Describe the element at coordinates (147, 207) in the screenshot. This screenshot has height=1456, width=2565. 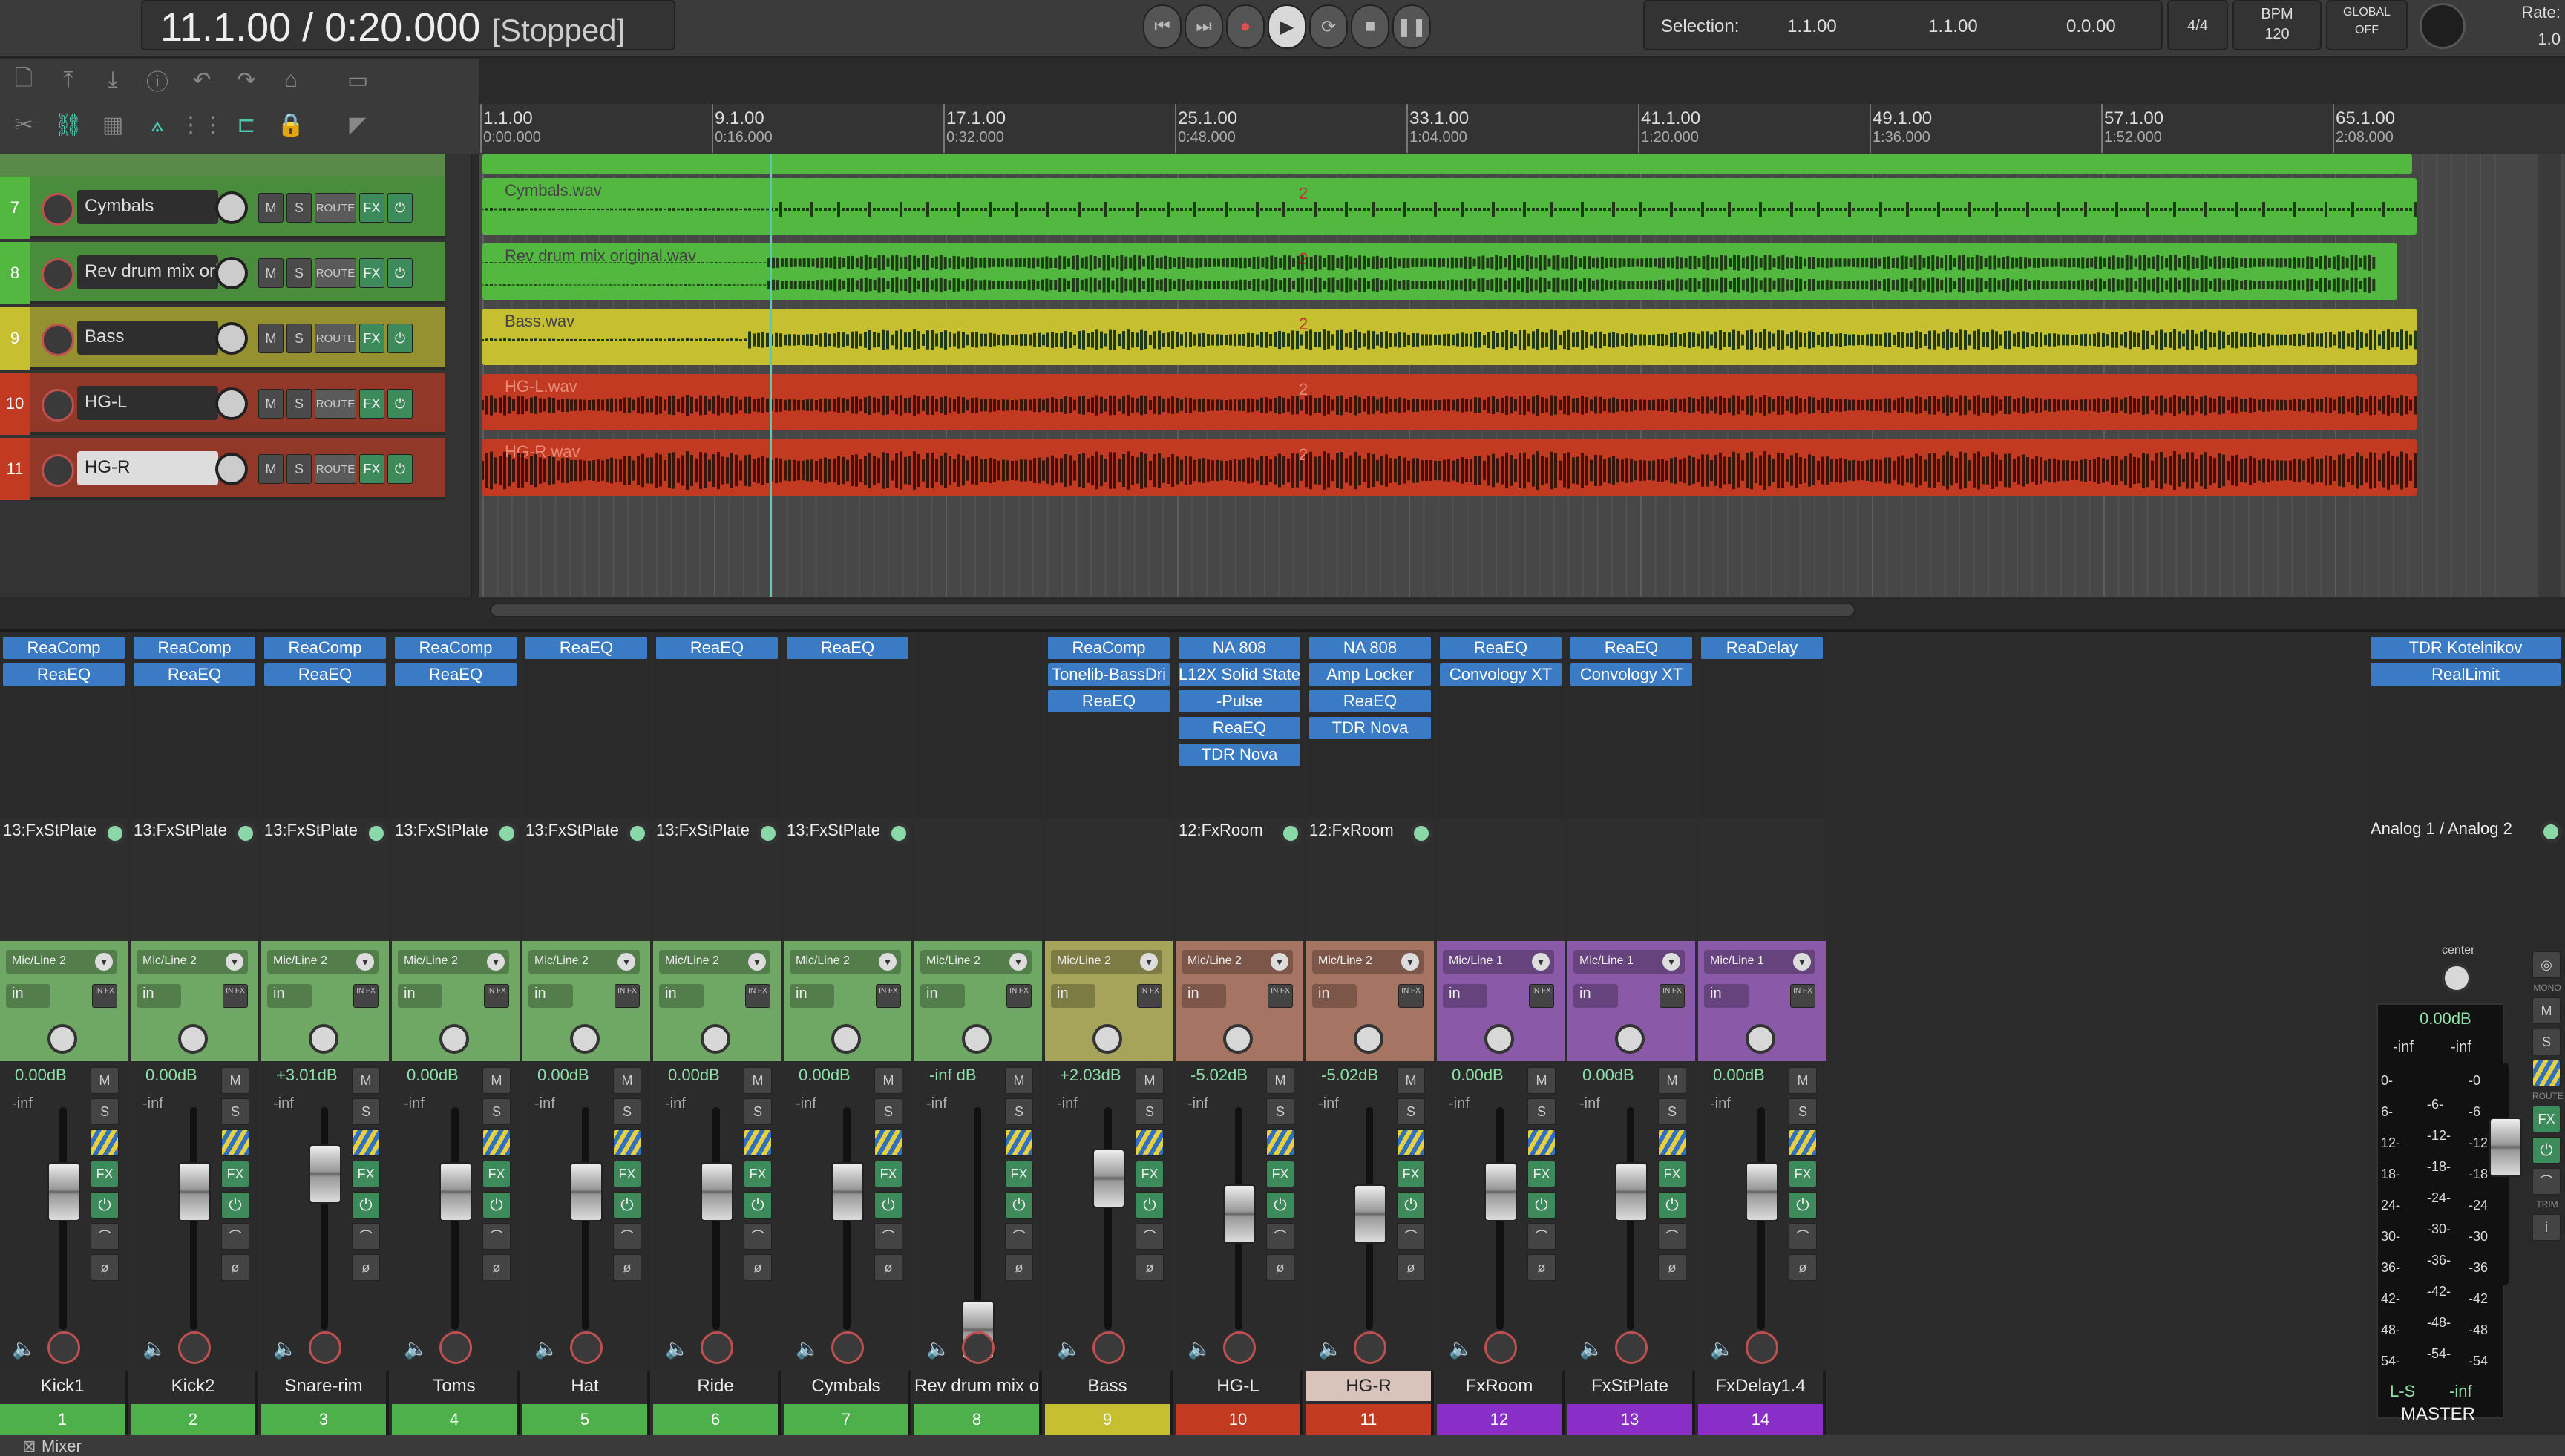
I see `track-name: Cymbals` at that location.